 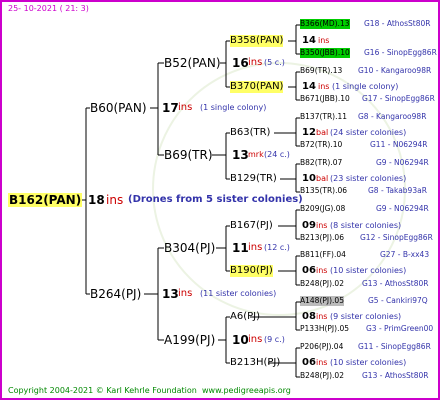 I want to click on gen4-count: 09, so click(x=309, y=225).